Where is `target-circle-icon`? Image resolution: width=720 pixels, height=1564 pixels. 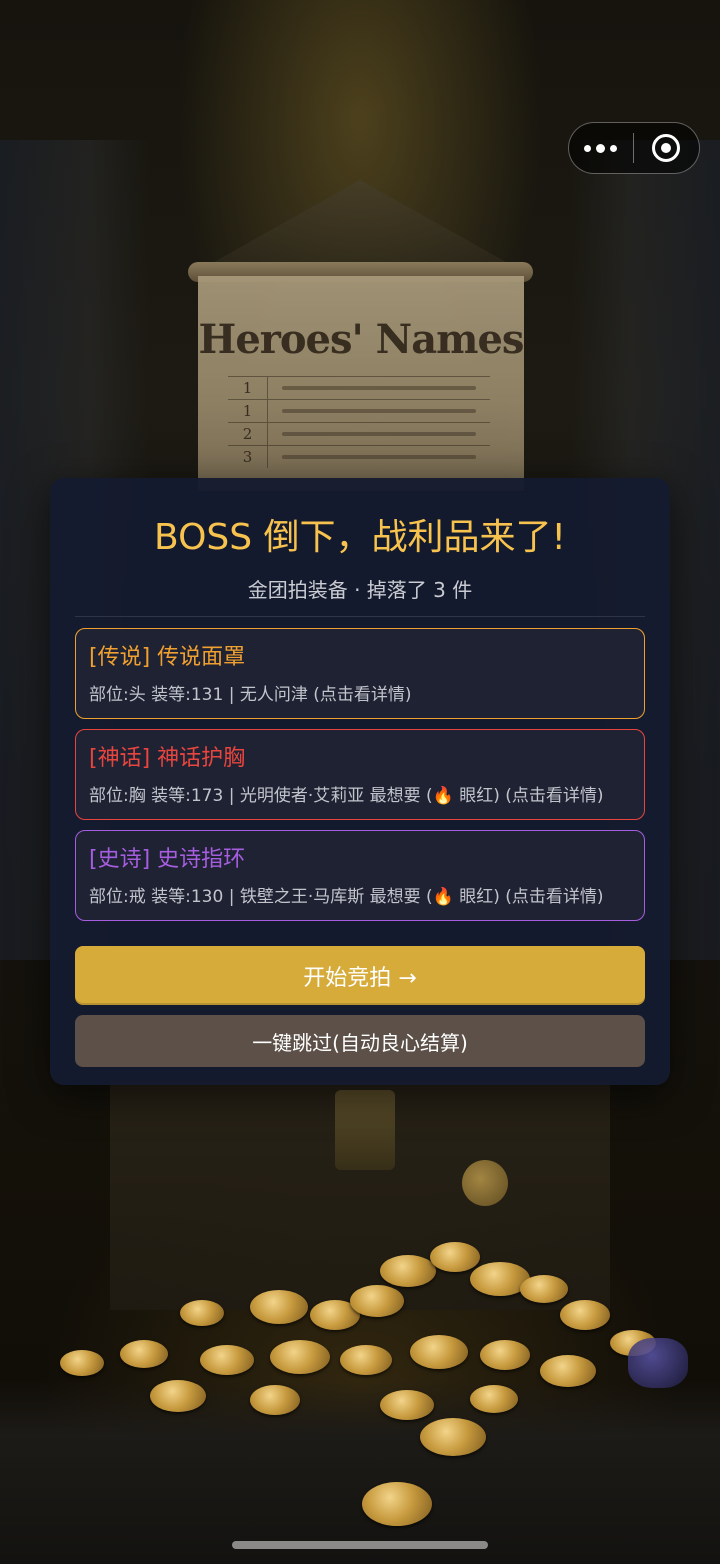 target-circle-icon is located at coordinates (666, 148).